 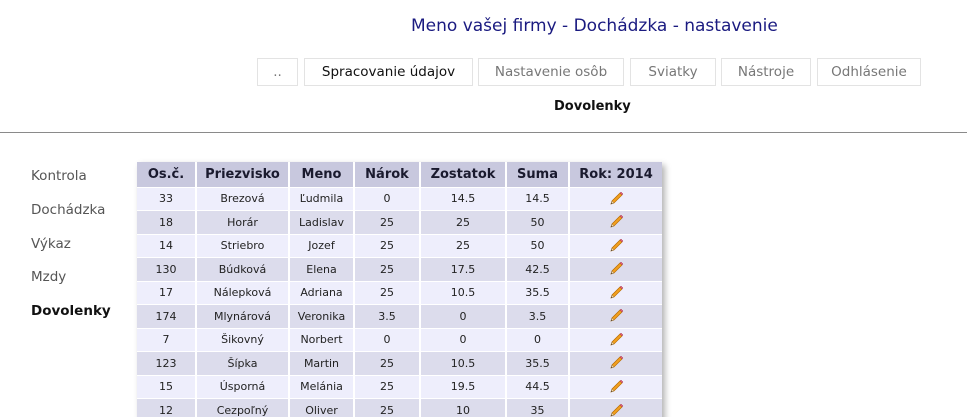 I want to click on table-cell: 44.5, so click(x=538, y=386).